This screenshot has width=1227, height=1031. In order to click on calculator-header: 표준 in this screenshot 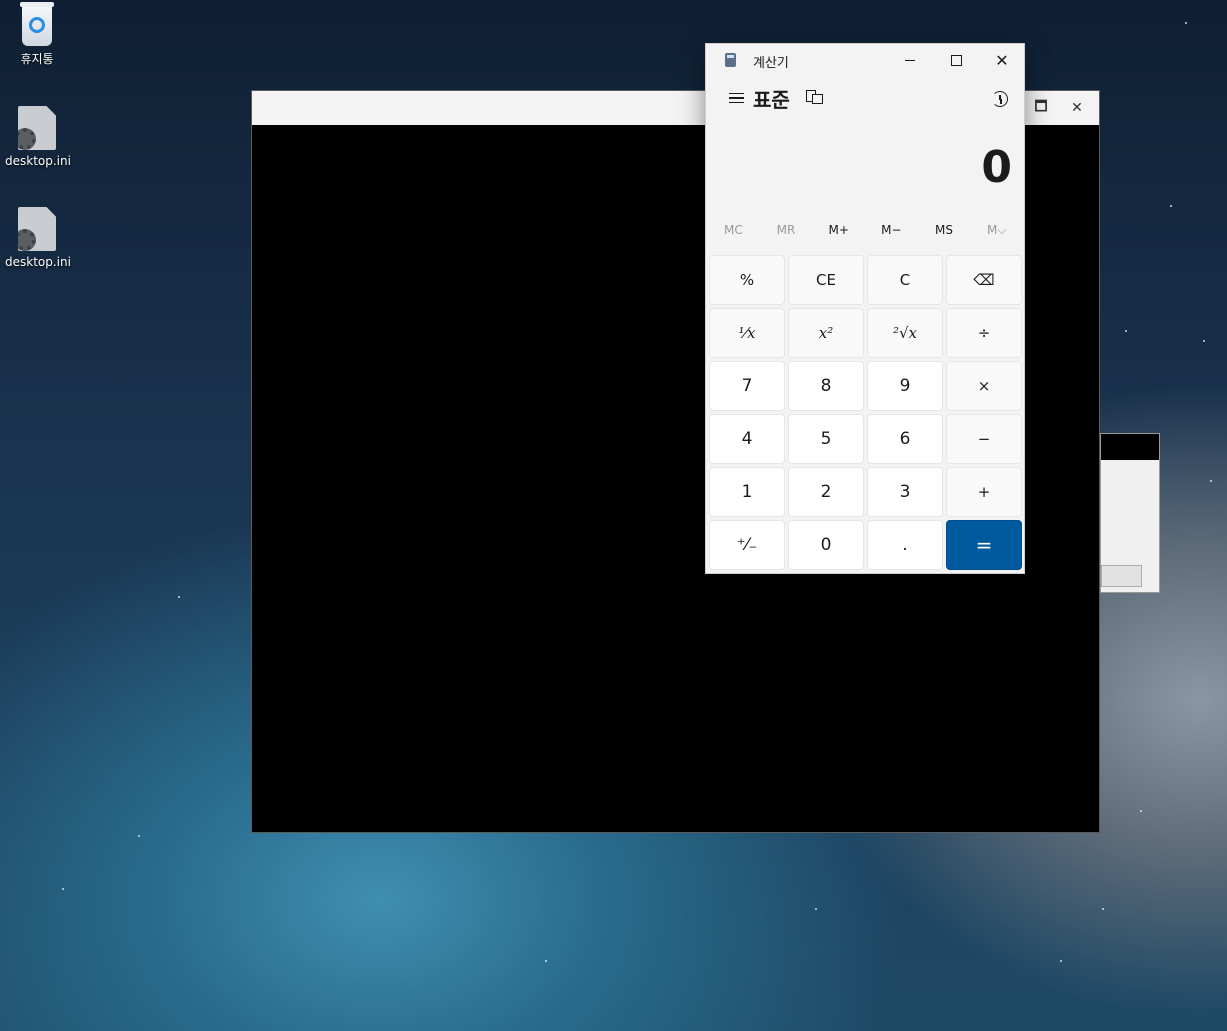, I will do `click(865, 99)`.